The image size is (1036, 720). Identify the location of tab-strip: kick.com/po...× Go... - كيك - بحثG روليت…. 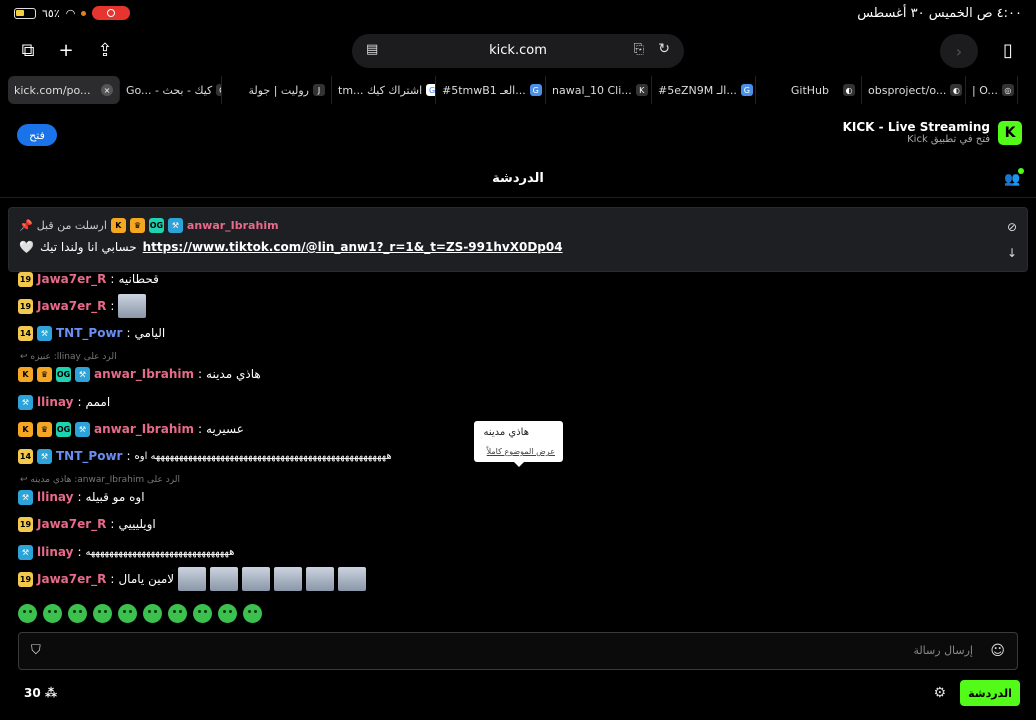
(518, 90).